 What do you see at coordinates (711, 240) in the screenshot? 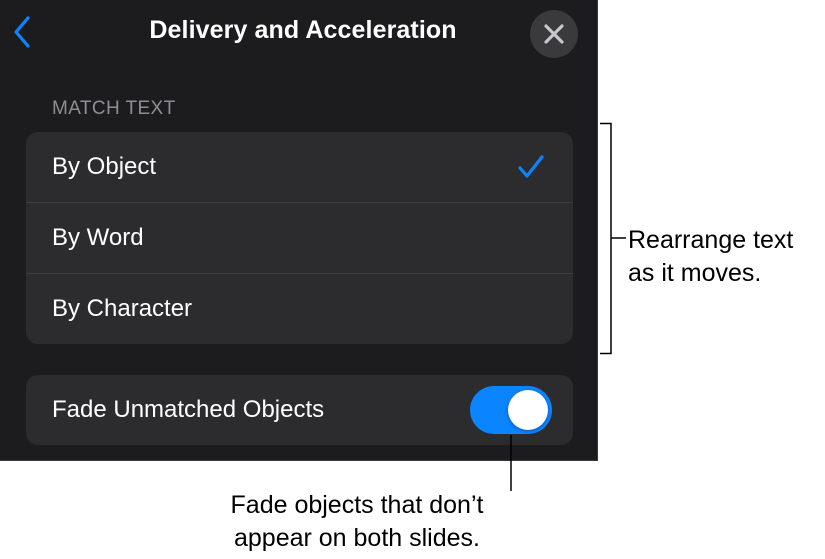
I see `callout-line-1: Rearrange text` at bounding box center [711, 240].